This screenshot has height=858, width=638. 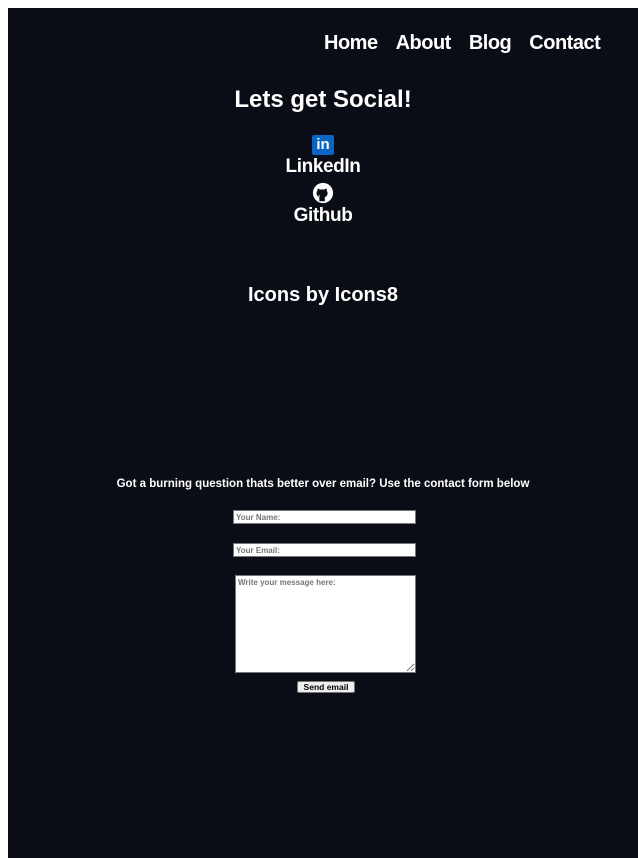 What do you see at coordinates (324, 517) in the screenshot?
I see `name-field` at bounding box center [324, 517].